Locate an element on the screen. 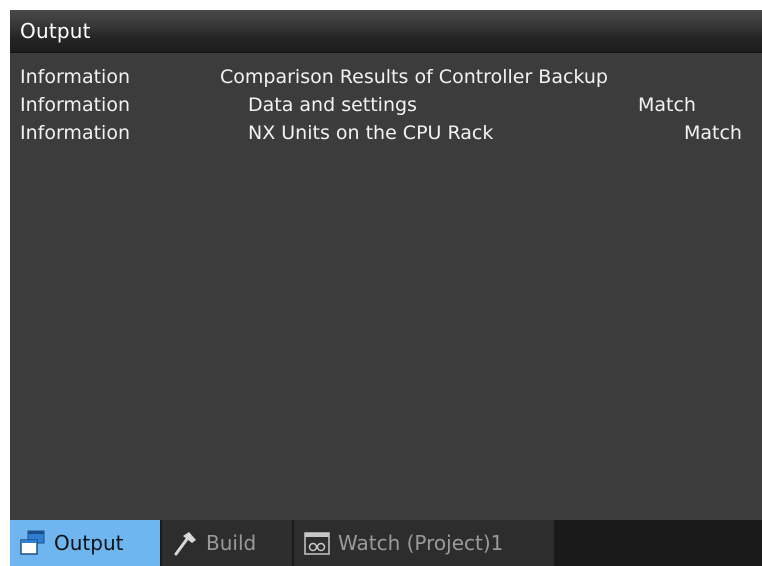 The width and height of the screenshot is (762, 566). tab-watch-project-1: Watch (Project)1 is located at coordinates (424, 543).